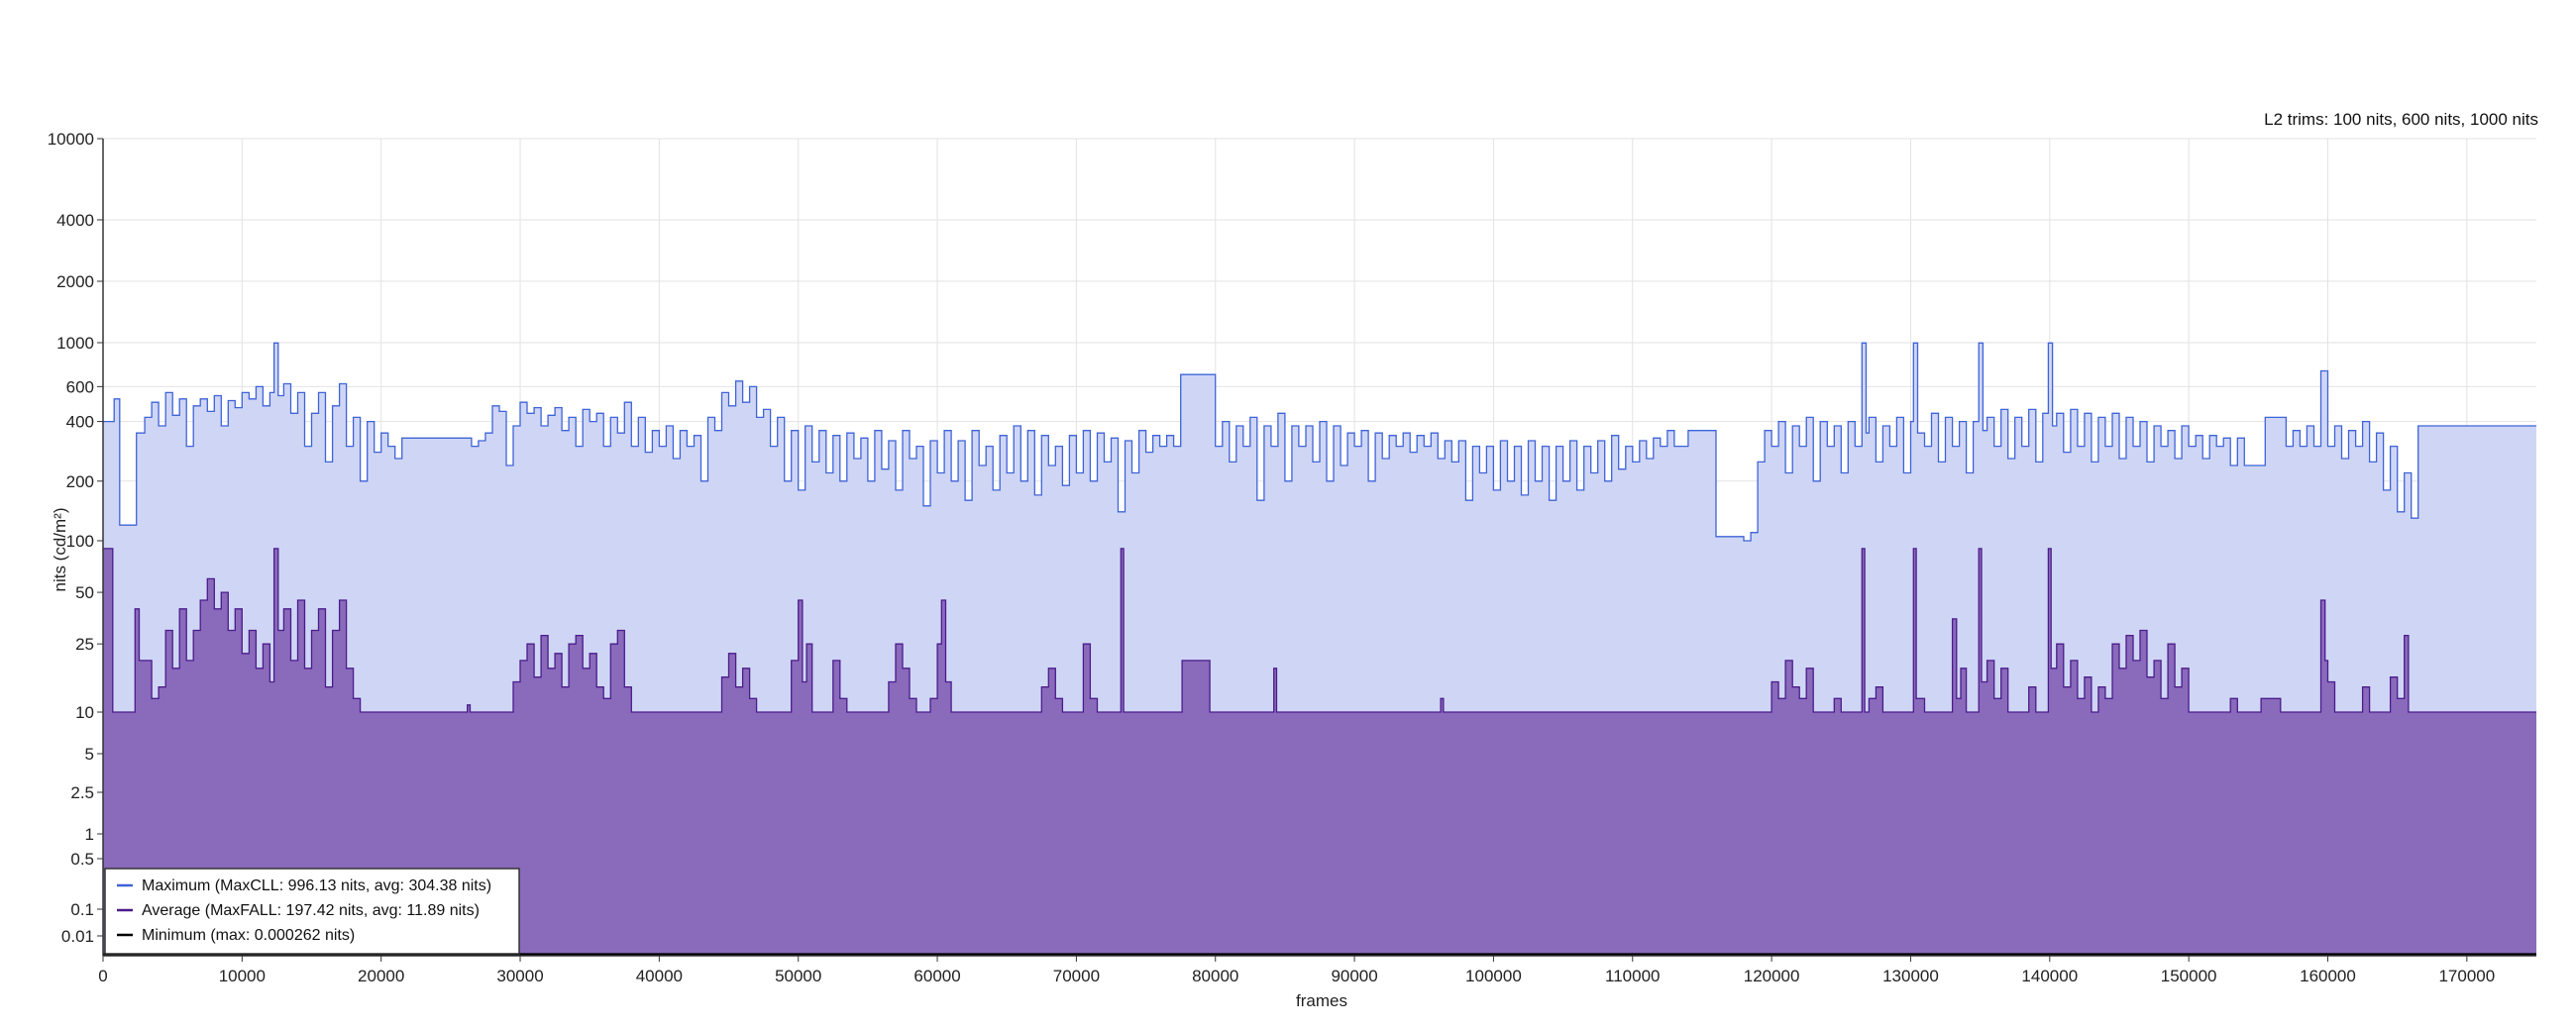 The height and width of the screenshot is (1030, 2576). I want to click on x-tick-label: 70000, so click(1076, 976).